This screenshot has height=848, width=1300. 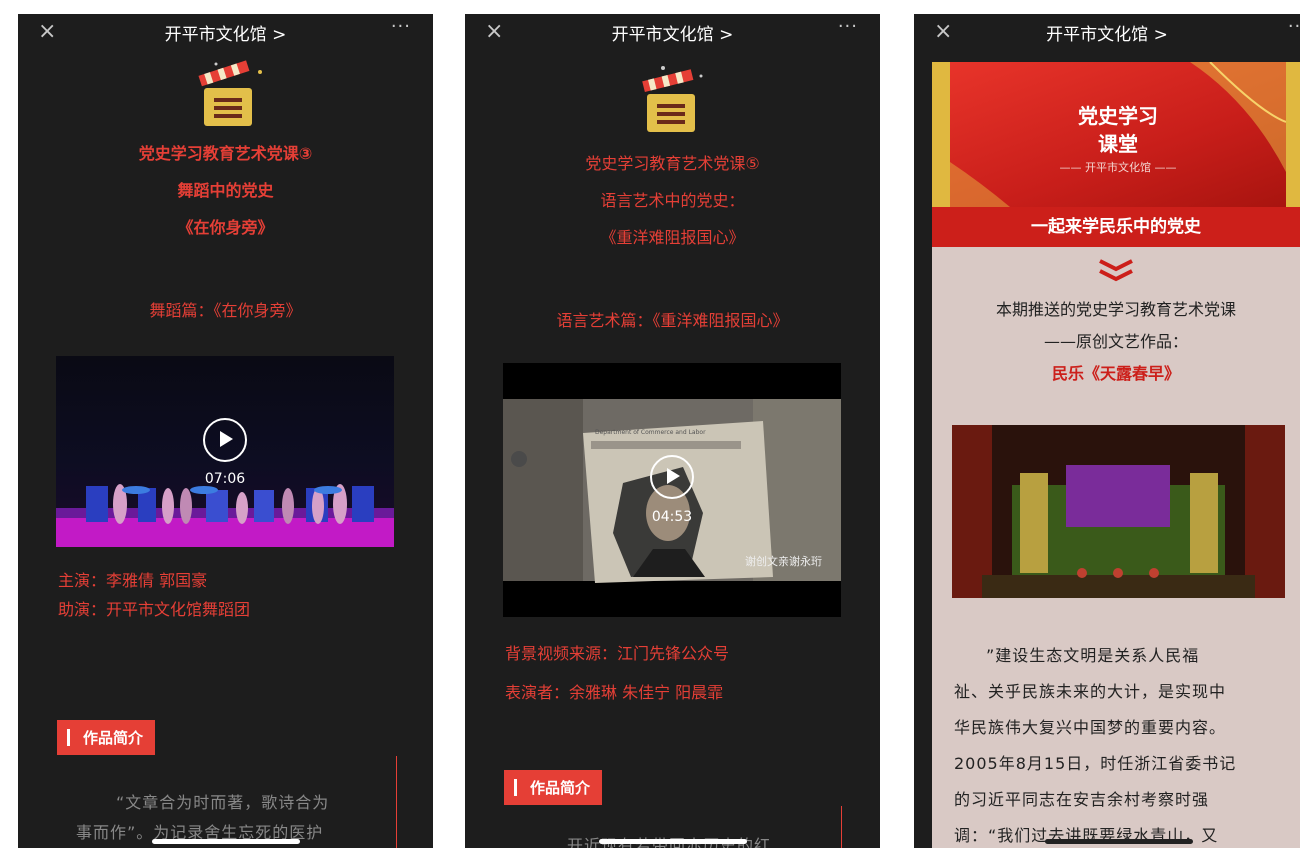 What do you see at coordinates (1095, 763) in the screenshot?
I see `body-para-line-4: 2005年8月15日，时任浙江省委书记` at bounding box center [1095, 763].